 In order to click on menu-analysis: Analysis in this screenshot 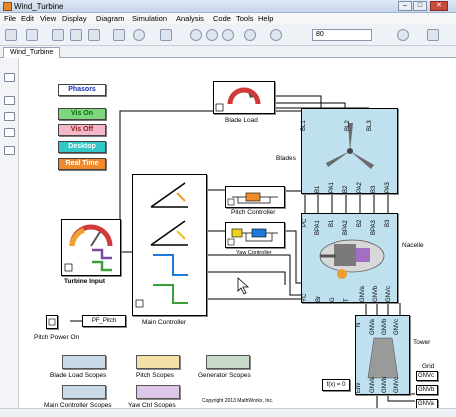, I will do `click(190, 18)`.